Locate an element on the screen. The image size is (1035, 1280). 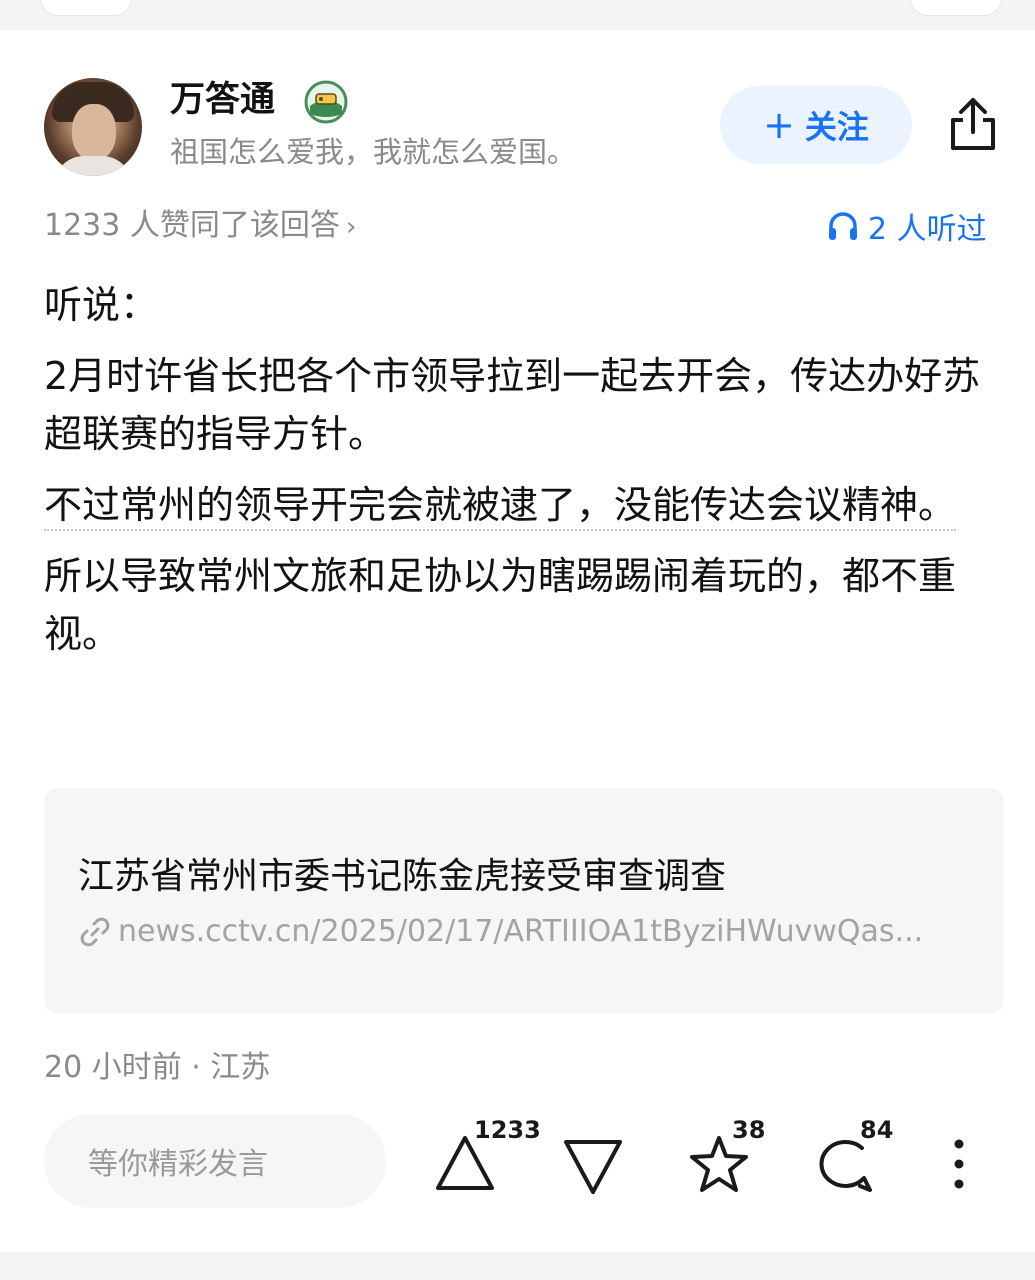
paragraph: 听说： is located at coordinates (101, 305).